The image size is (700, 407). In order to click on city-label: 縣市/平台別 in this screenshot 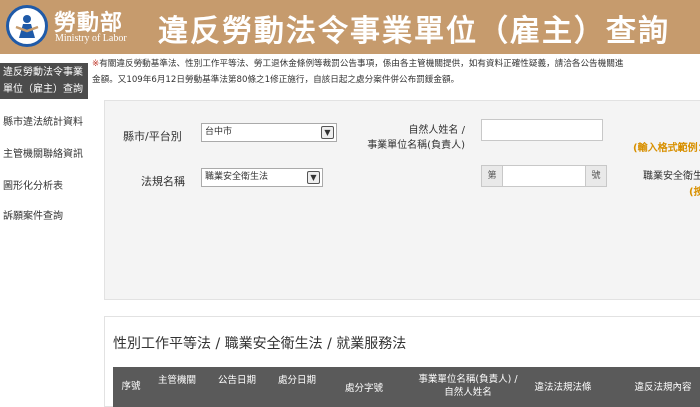, I will do `click(152, 136)`.